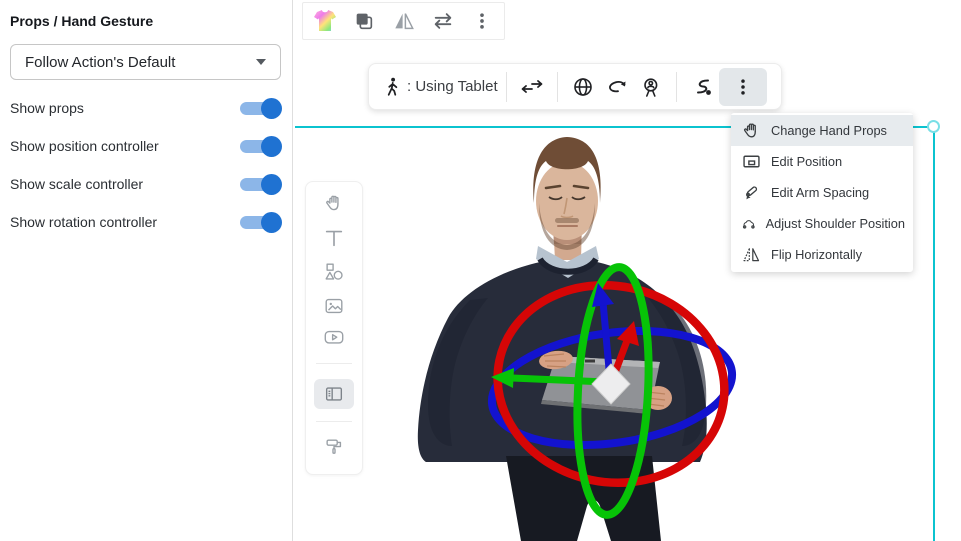 Image resolution: width=961 pixels, height=541 pixels. I want to click on toggle-row-show-scale: Show scale controller, so click(146, 184).